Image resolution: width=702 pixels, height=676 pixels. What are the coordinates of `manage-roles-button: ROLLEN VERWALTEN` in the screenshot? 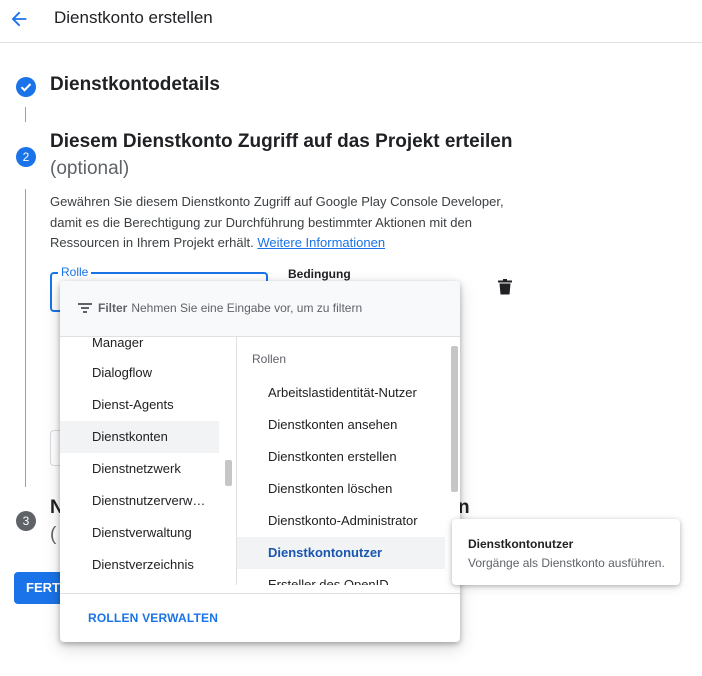 It's located at (153, 618).